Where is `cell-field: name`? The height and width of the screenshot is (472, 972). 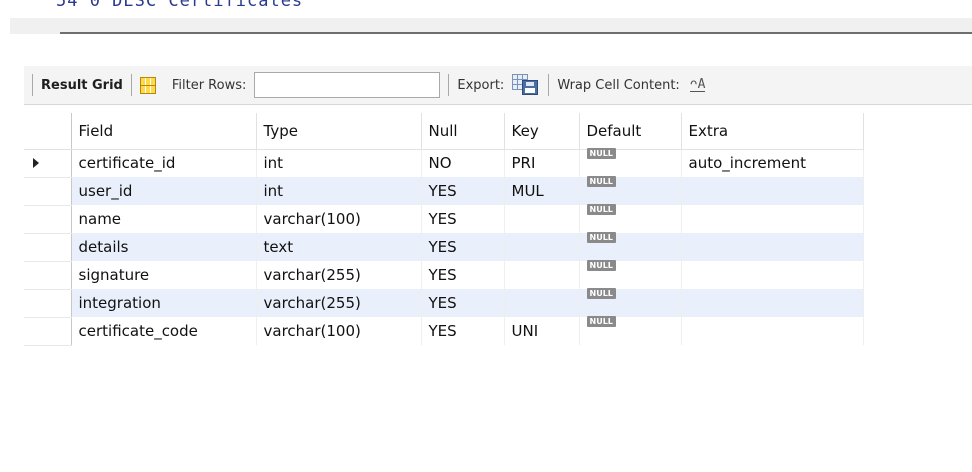 cell-field: name is located at coordinates (164, 219).